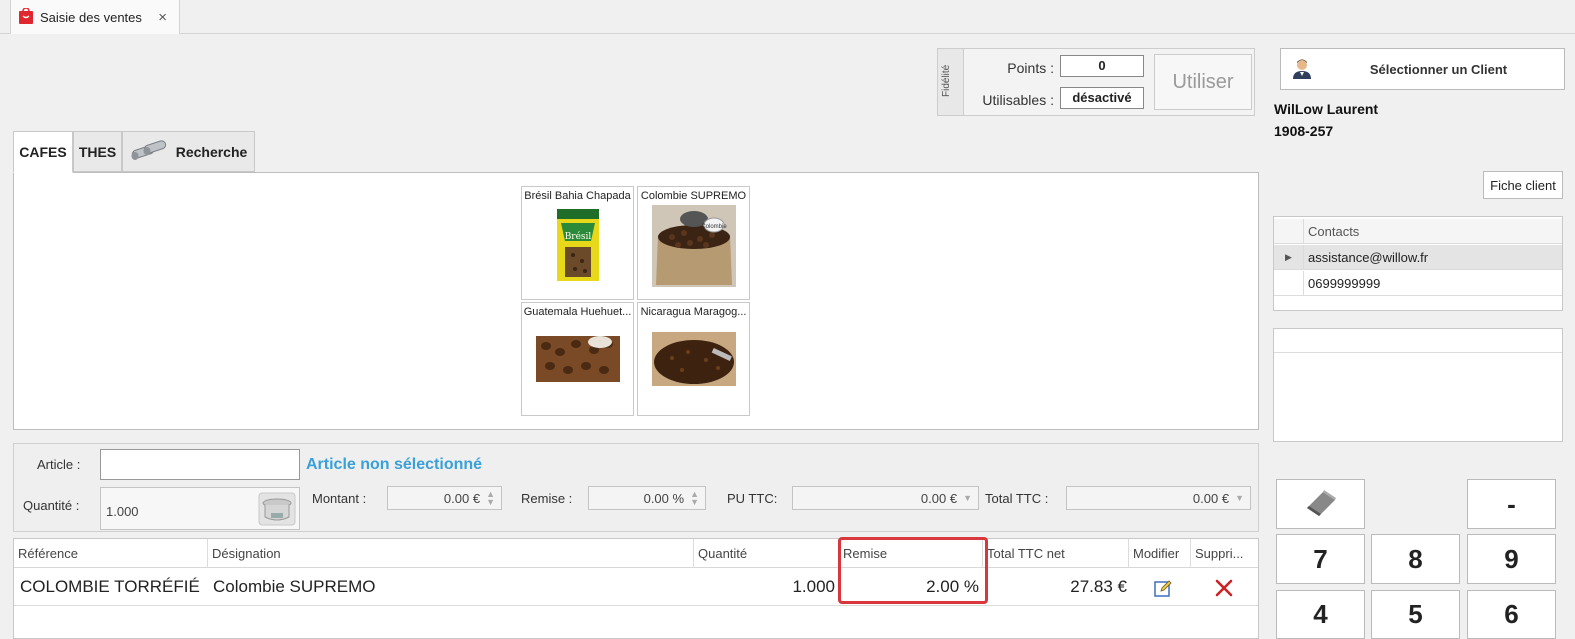  Describe the element at coordinates (1511, 504) in the screenshot. I see `key-minus: -` at that location.